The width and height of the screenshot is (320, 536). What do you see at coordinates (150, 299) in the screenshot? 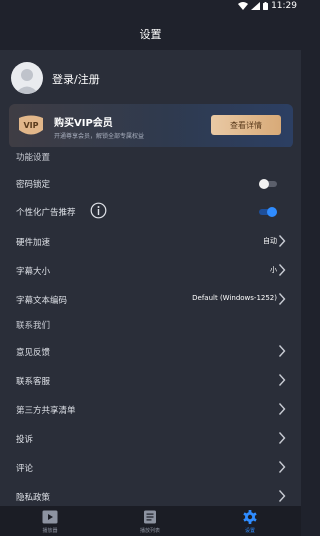
I see `subtitle-encoding-row: 字幕文本编码 Default (Windows-1252)` at bounding box center [150, 299].